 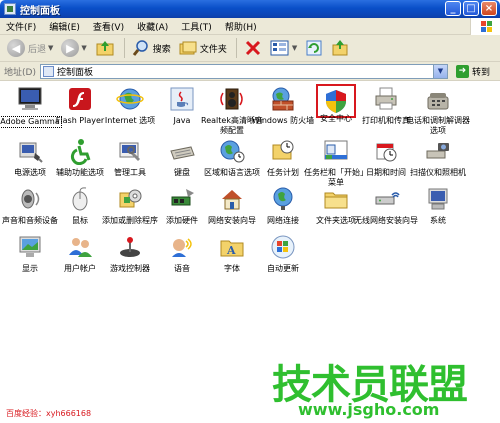 What do you see at coordinates (80, 99) in the screenshot?
I see `flash-icon` at bounding box center [80, 99].